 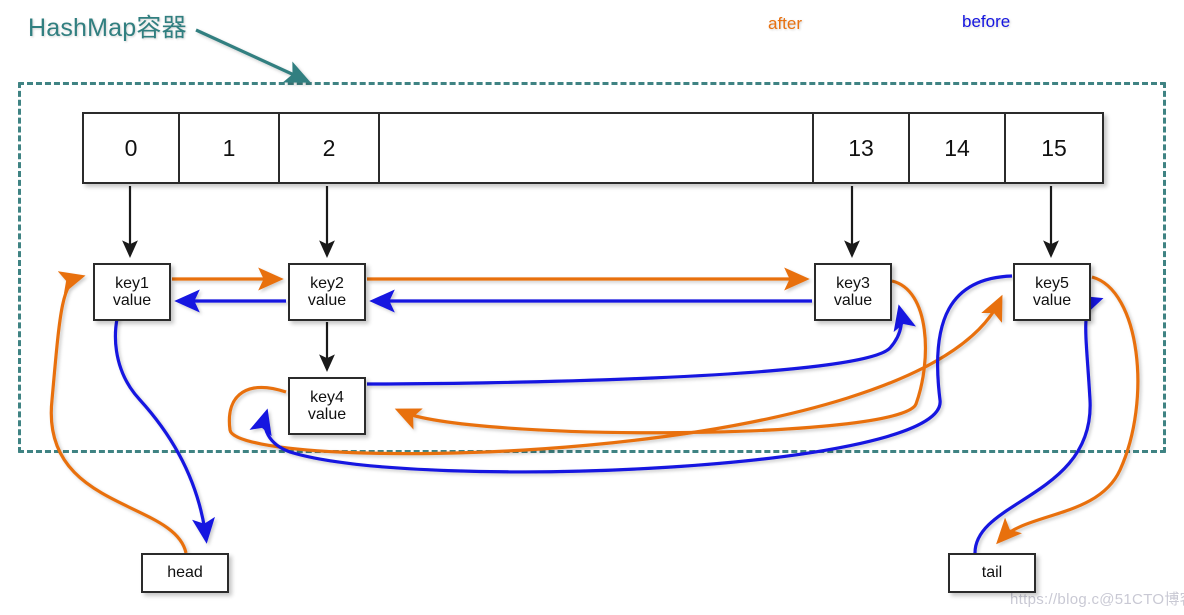 I want to click on watermark: https://blog.c@51CTO博客, so click(x=1097, y=599).